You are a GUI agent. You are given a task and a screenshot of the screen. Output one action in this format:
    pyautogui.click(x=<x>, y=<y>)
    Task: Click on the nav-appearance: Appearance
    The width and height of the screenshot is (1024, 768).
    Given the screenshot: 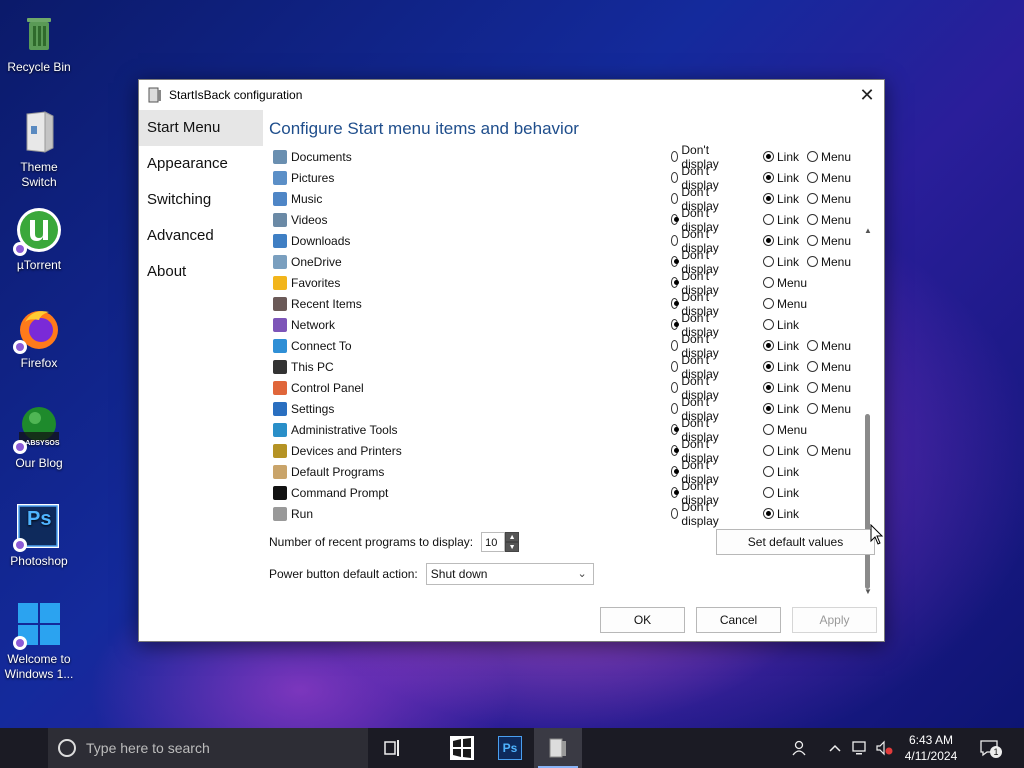 What is the action you would take?
    pyautogui.click(x=201, y=164)
    